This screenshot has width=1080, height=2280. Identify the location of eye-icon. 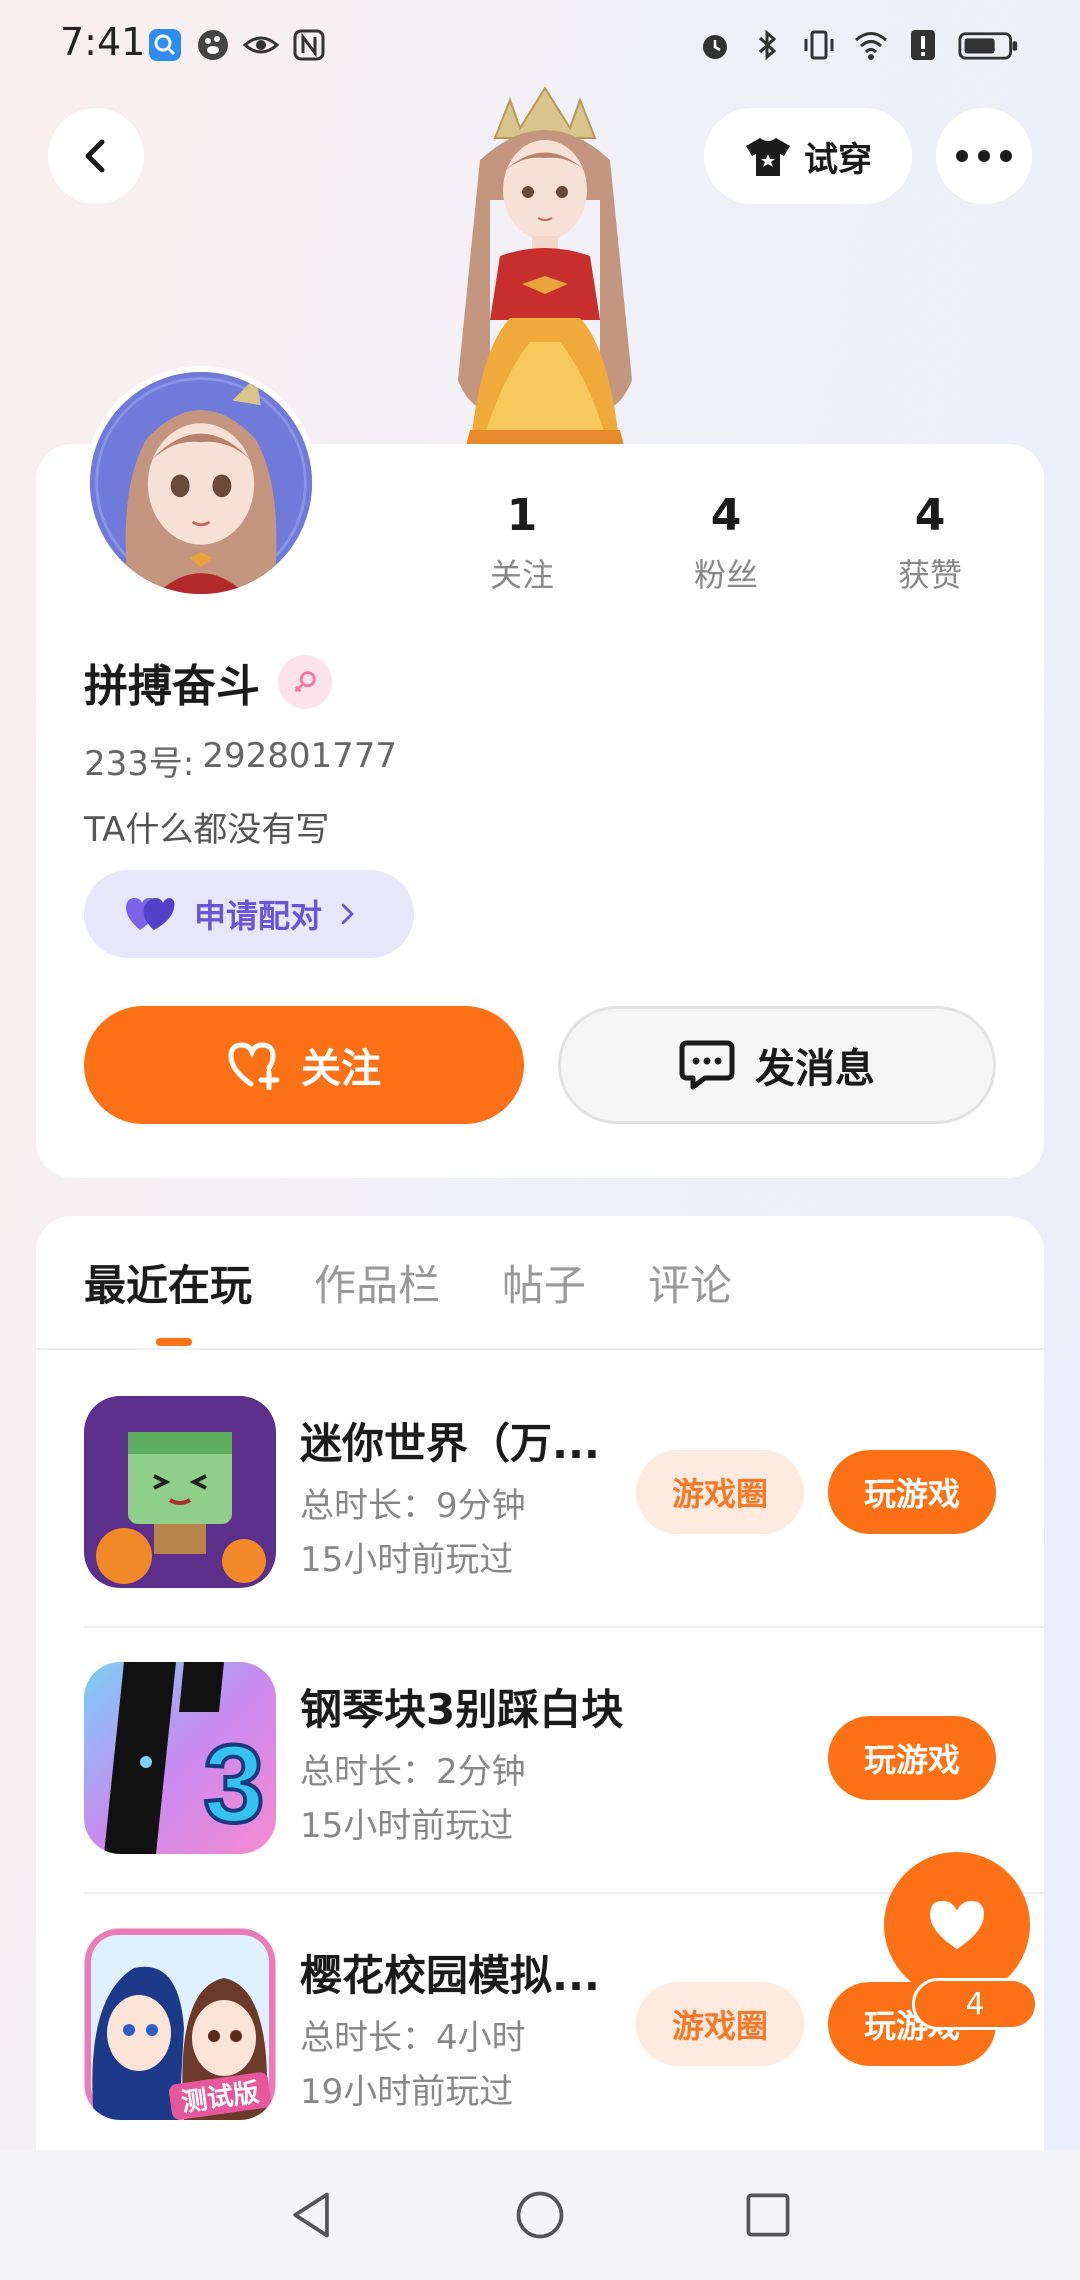
(261, 45).